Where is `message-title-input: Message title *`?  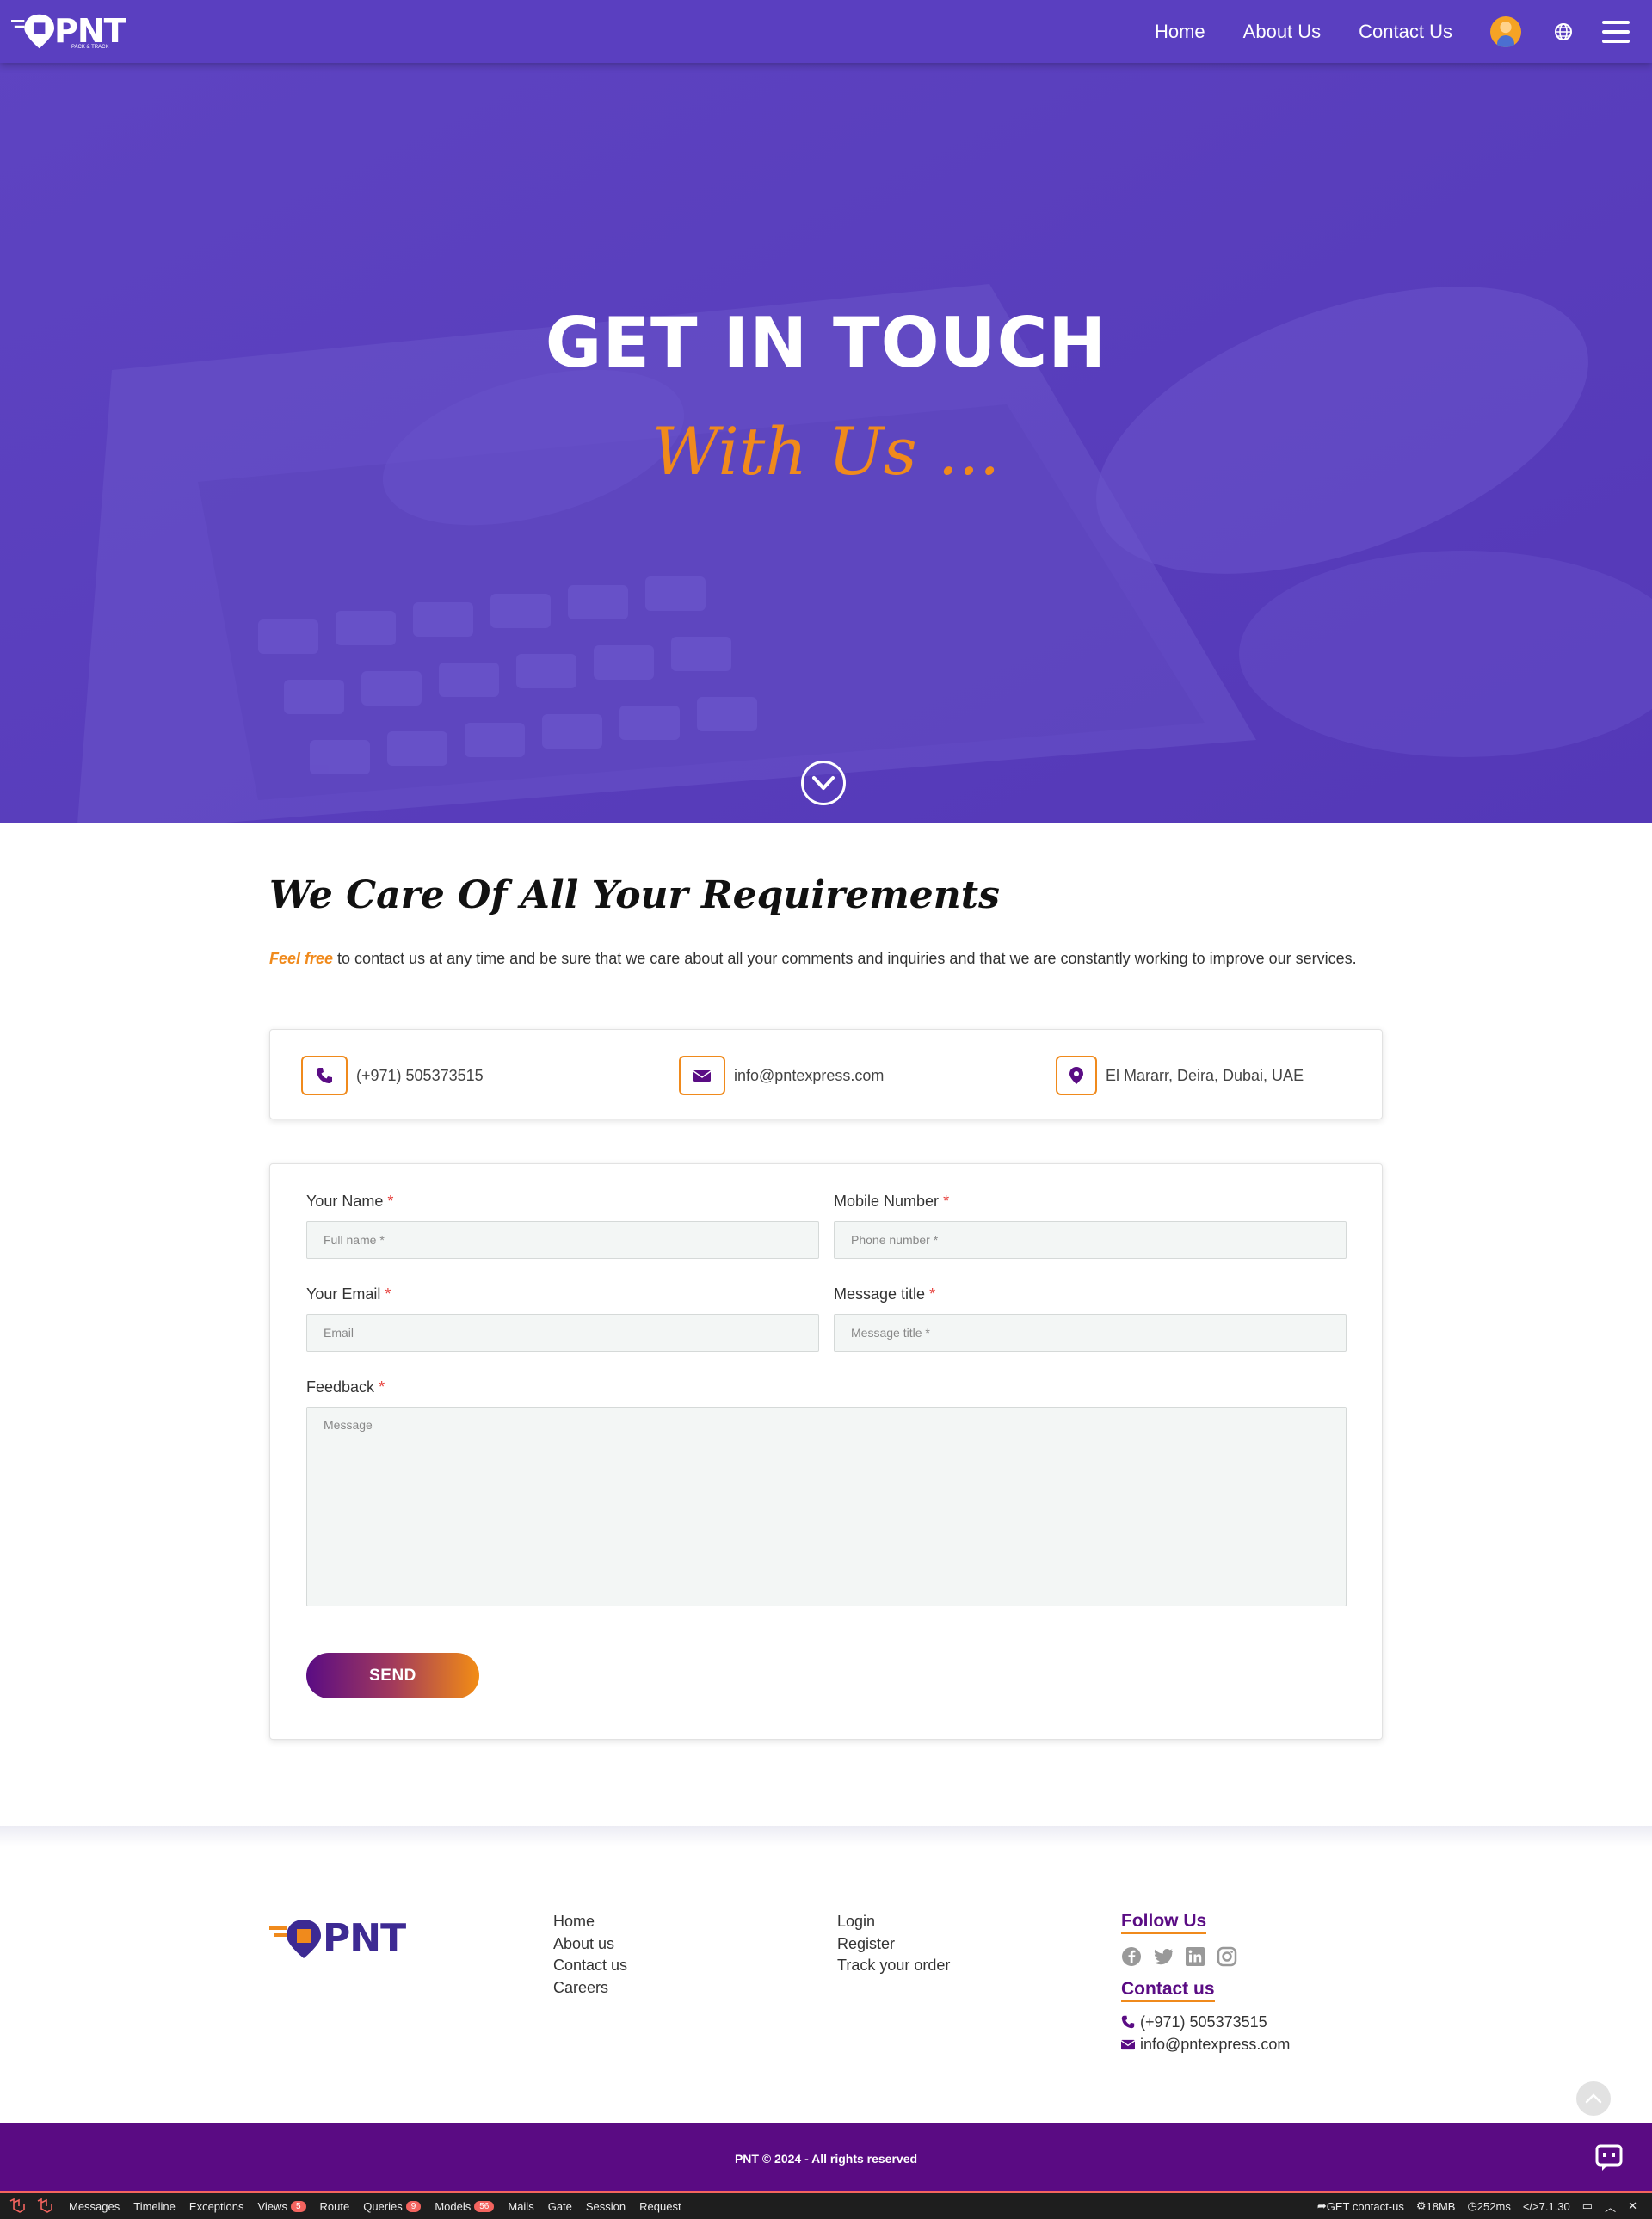 message-title-input: Message title * is located at coordinates (1090, 1333).